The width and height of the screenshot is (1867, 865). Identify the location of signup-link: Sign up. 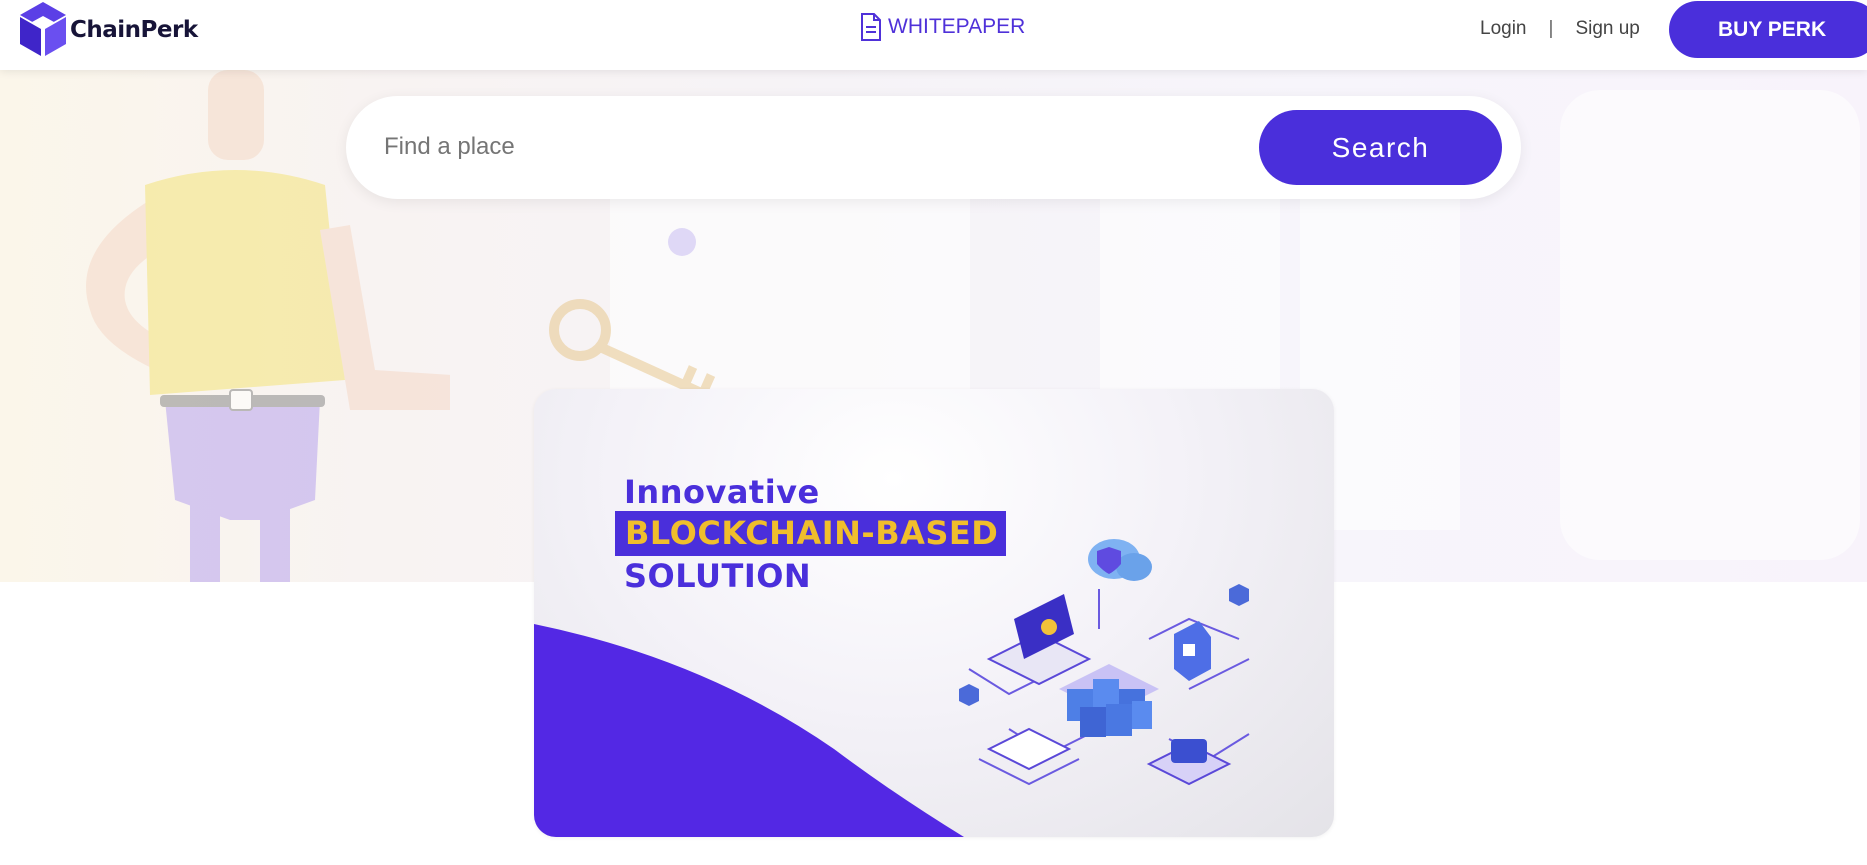
(1607, 29).